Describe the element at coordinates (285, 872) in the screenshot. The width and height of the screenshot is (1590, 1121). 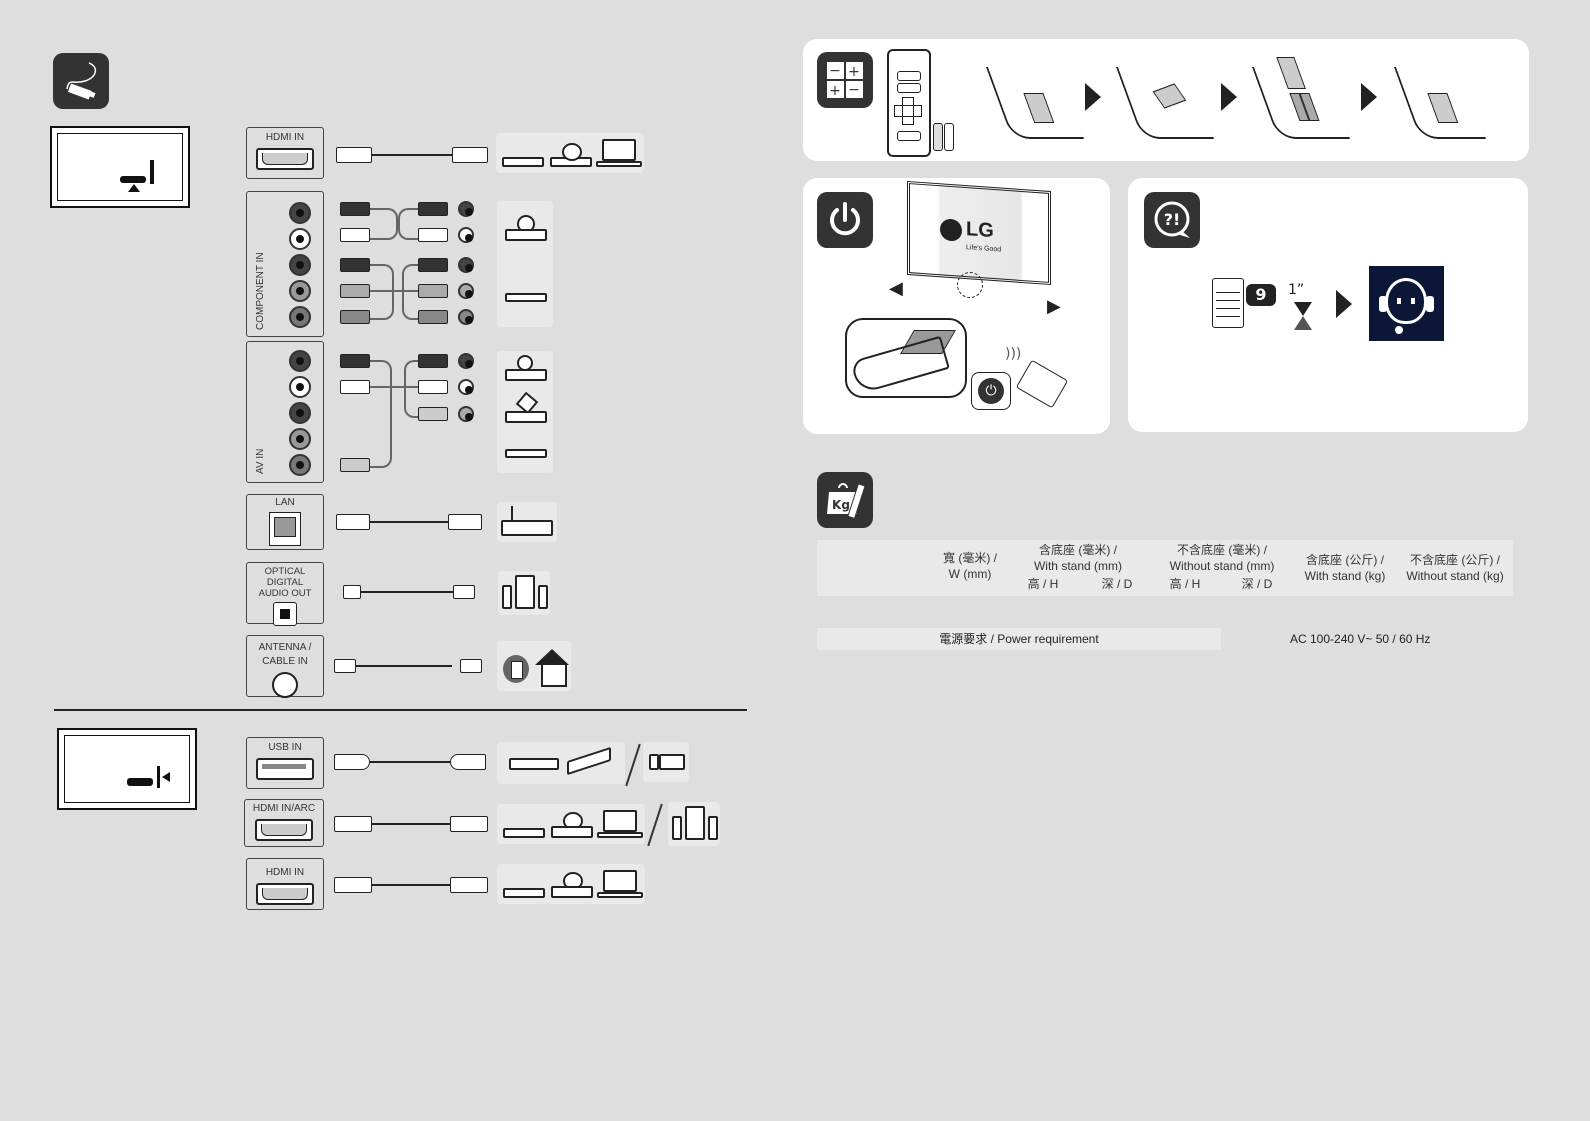
I see `port-label: HDMI IN` at that location.